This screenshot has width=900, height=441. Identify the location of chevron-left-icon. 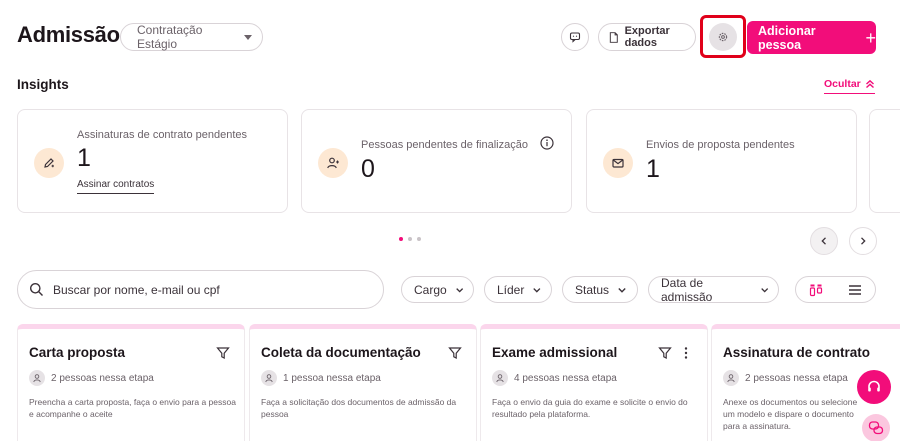
(823, 241).